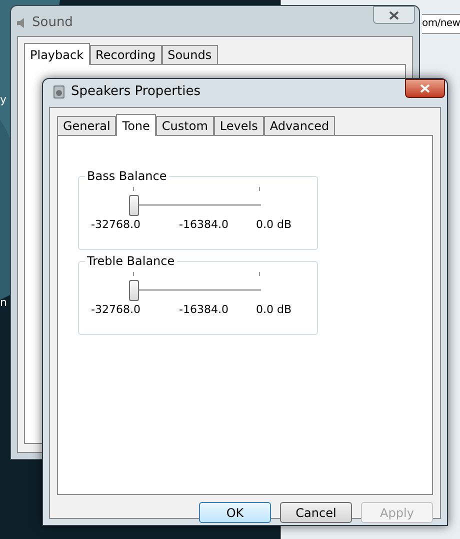 The height and width of the screenshot is (539, 460). I want to click on tab: Levels, so click(239, 125).